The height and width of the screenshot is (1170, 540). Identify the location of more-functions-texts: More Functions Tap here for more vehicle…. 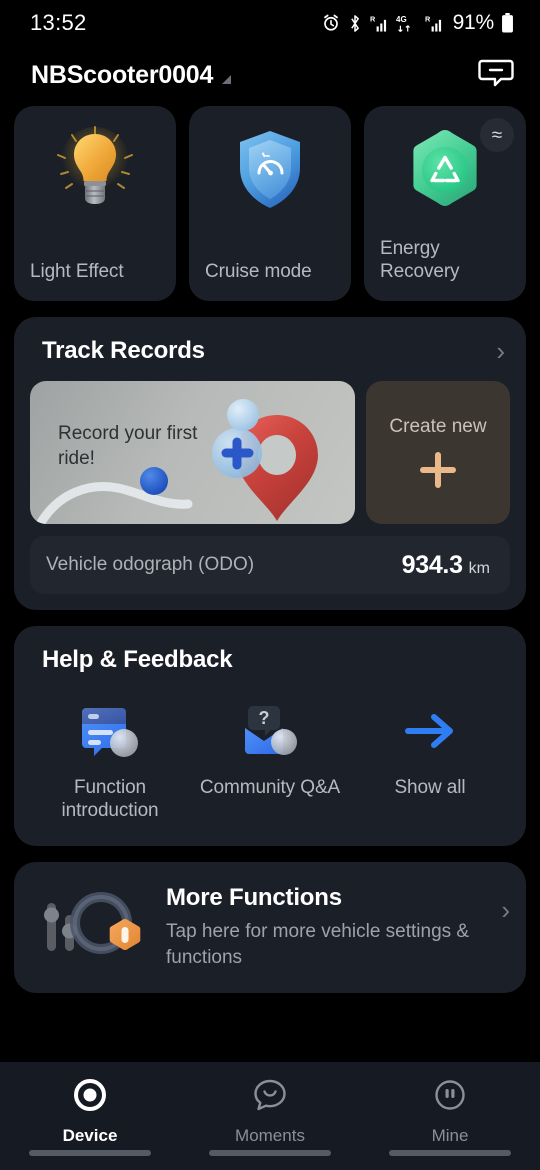
(330, 927).